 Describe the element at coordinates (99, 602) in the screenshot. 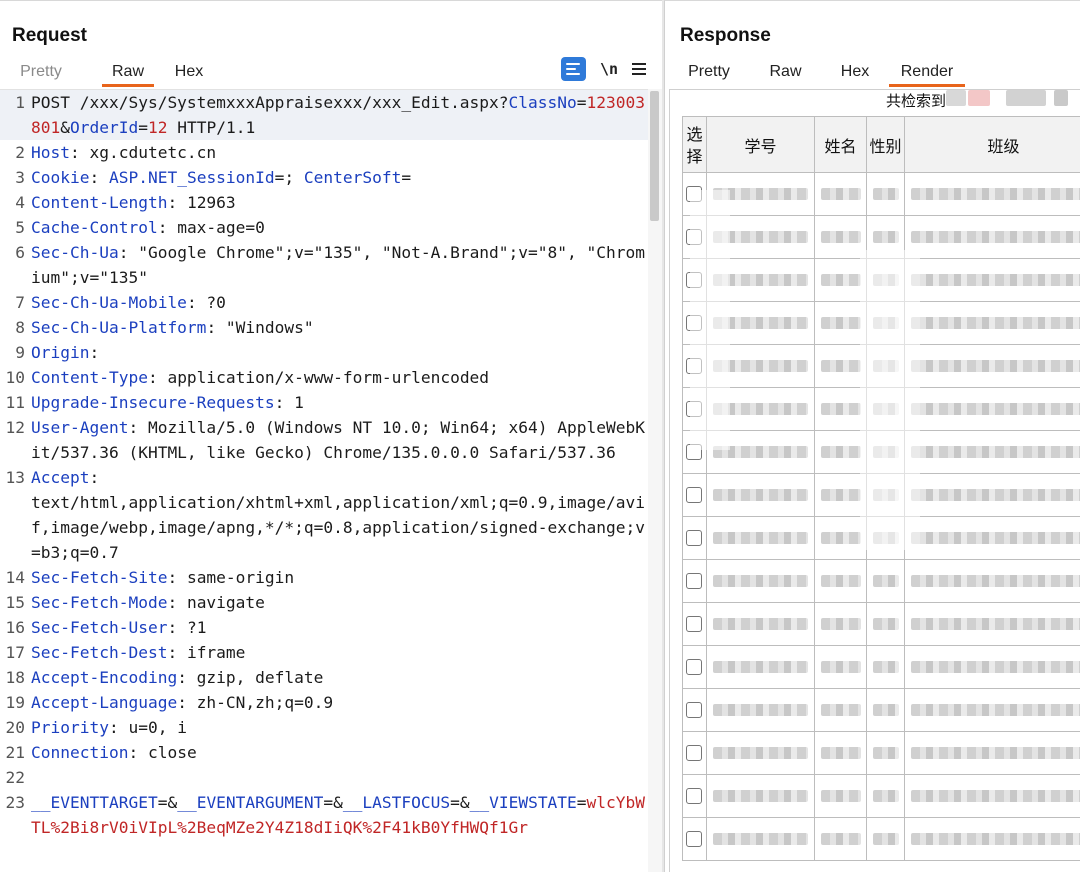

I see `header-name: Sec-Fetch-Mode` at that location.